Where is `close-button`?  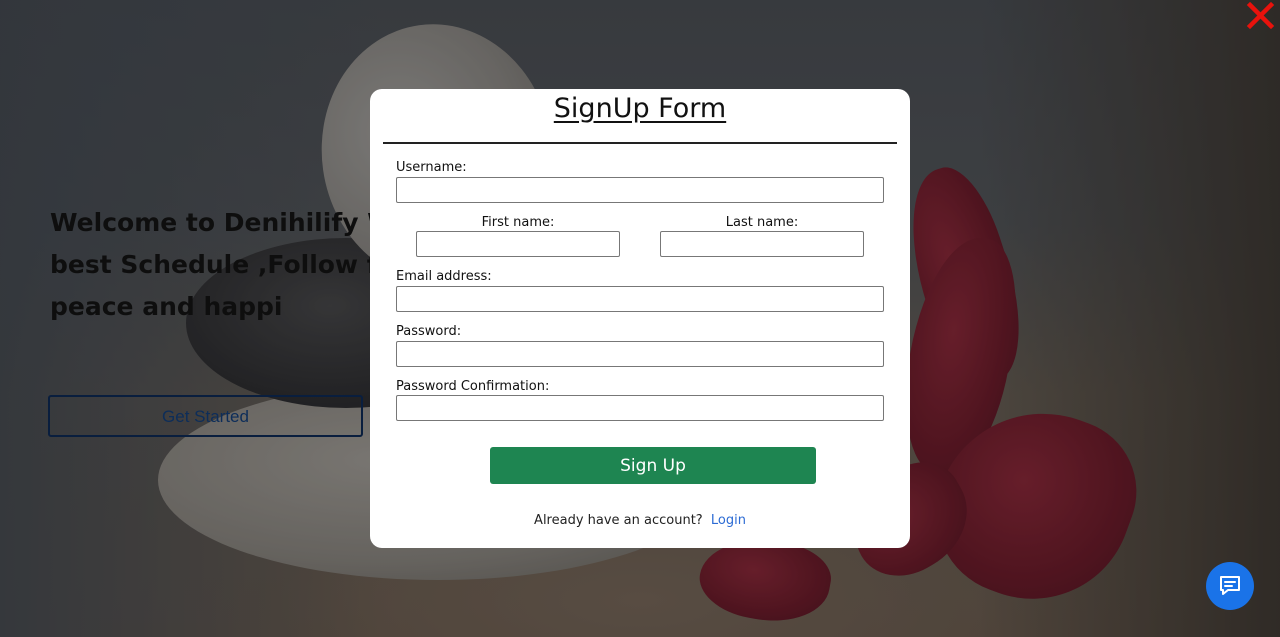
close-button is located at coordinates (1260, 16).